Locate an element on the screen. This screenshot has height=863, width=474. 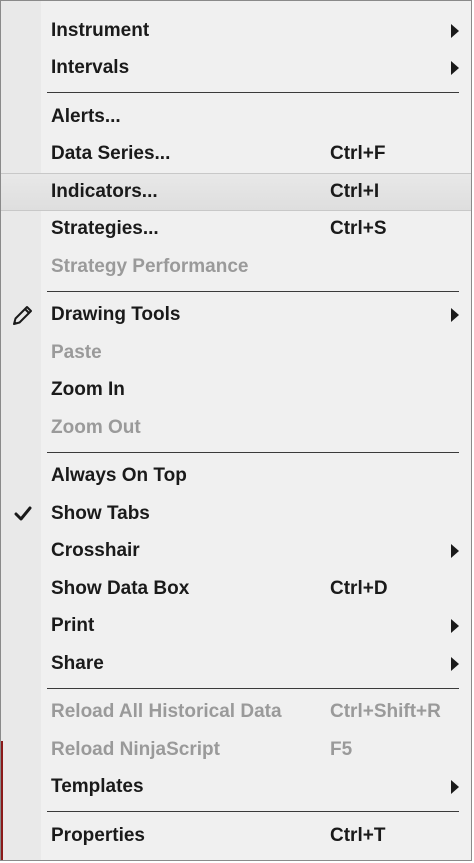
menu-item-label: Templates is located at coordinates (97, 787).